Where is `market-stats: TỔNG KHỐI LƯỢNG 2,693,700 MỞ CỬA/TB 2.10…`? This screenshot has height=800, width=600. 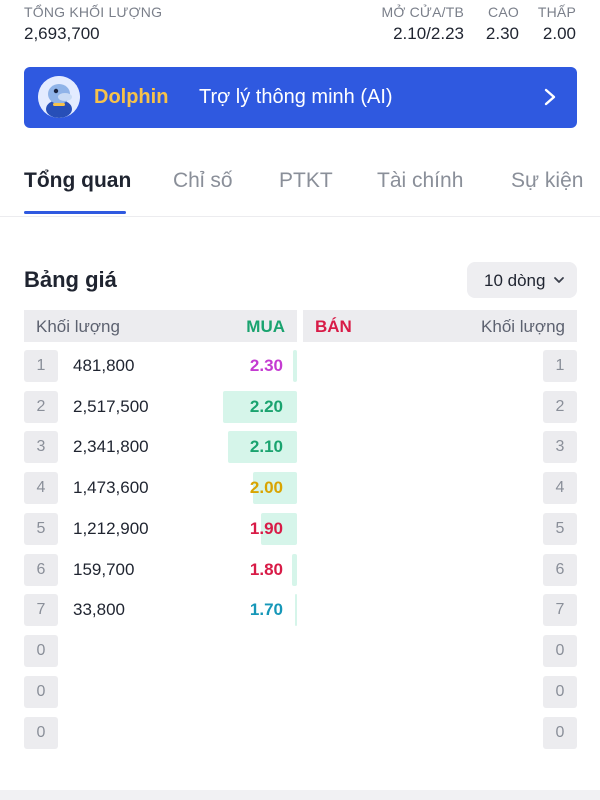 market-stats: TỔNG KHỐI LƯỢNG 2,693,700 MỞ CỬA/TB 2.10… is located at coordinates (300, 25).